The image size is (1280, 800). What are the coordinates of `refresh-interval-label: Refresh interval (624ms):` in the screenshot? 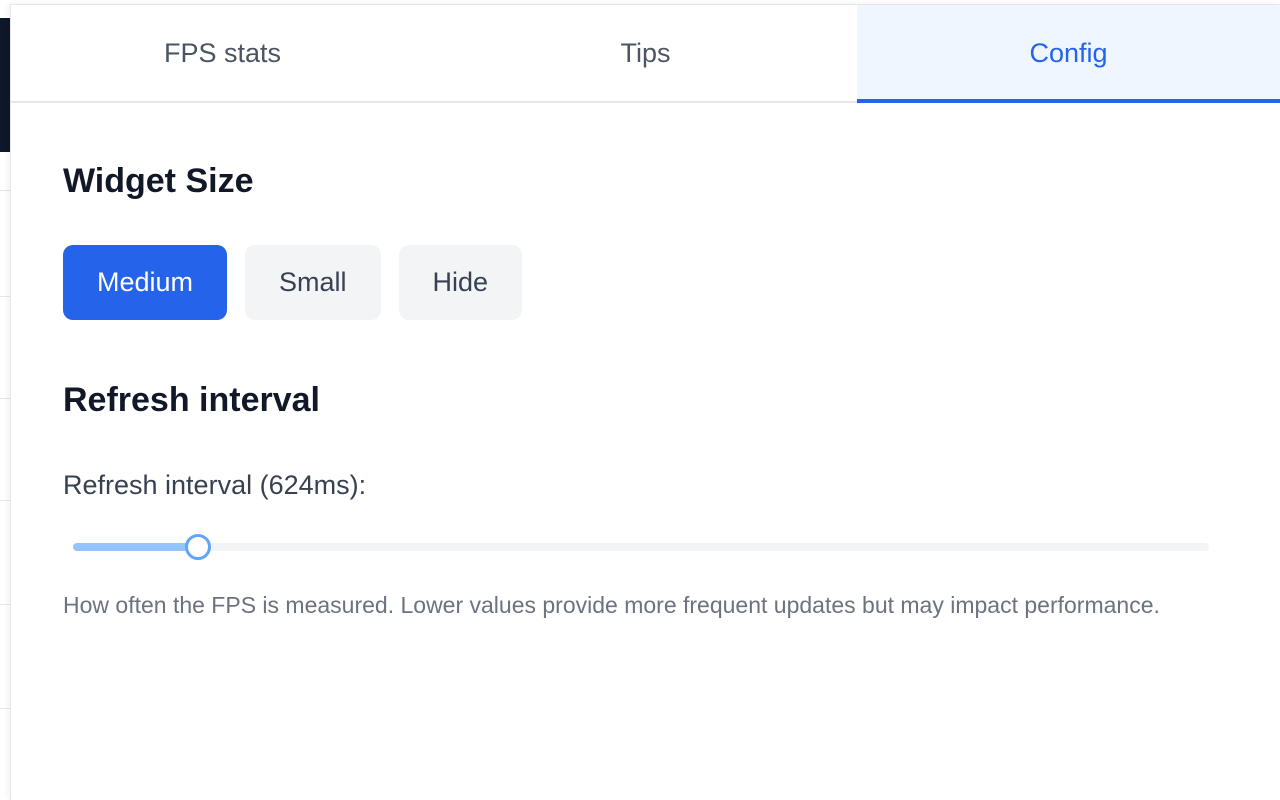 It's located at (215, 485).